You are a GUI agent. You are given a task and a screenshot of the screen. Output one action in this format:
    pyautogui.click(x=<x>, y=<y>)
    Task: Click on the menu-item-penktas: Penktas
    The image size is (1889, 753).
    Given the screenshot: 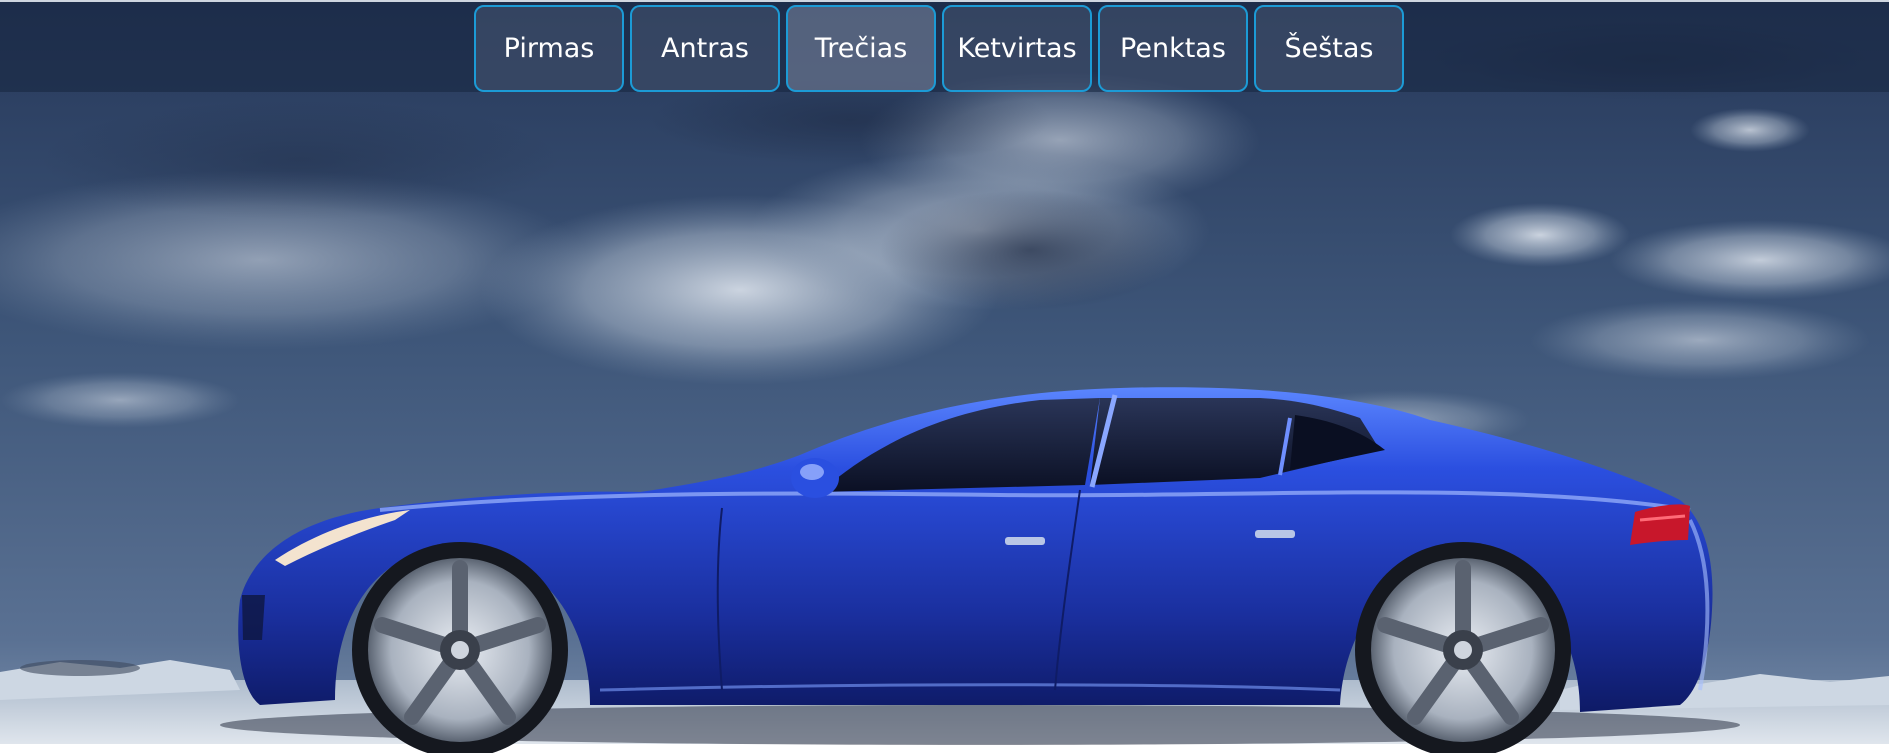 What is the action you would take?
    pyautogui.click(x=1173, y=48)
    